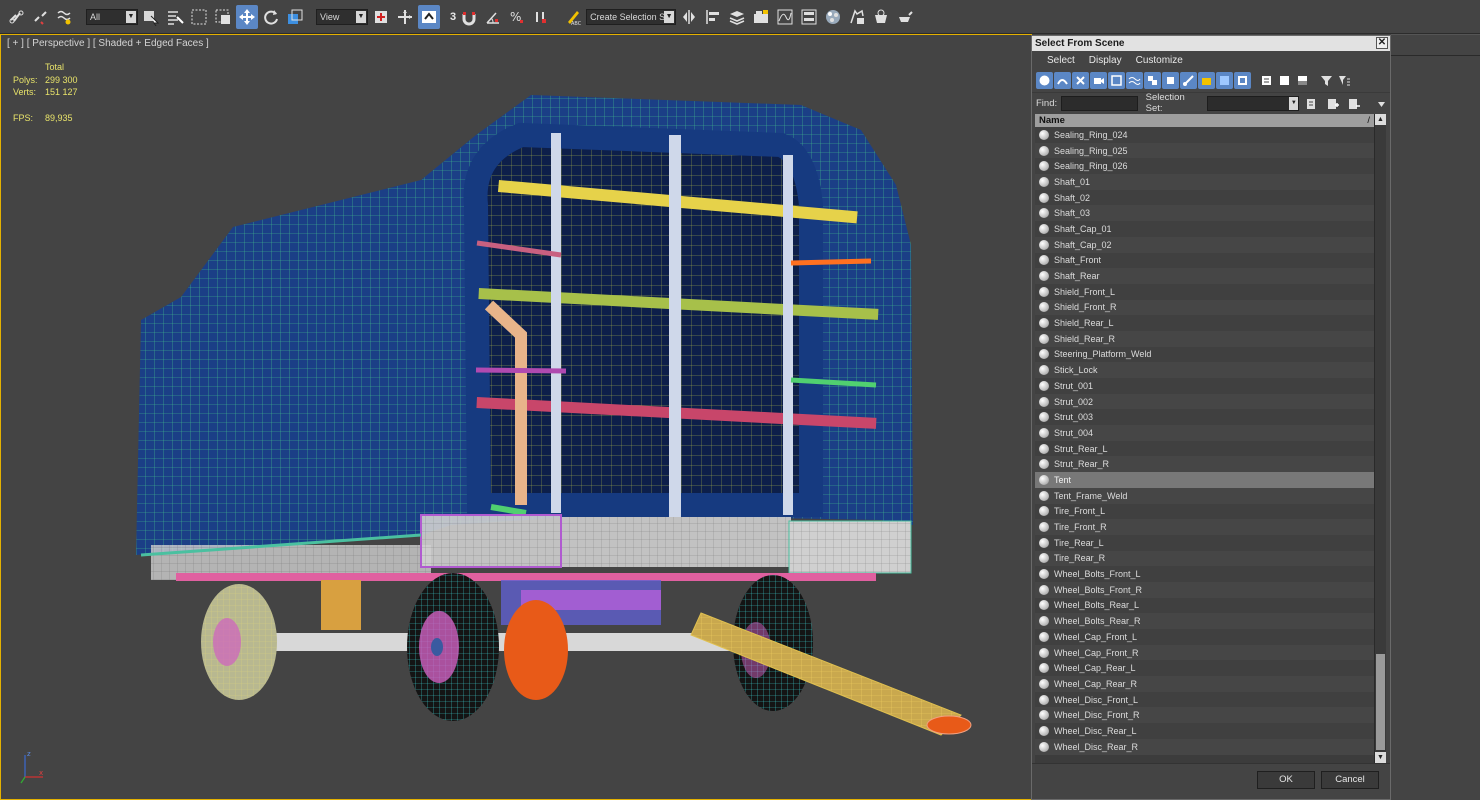  I want to click on display-hidden-icon, so click(1242, 80).